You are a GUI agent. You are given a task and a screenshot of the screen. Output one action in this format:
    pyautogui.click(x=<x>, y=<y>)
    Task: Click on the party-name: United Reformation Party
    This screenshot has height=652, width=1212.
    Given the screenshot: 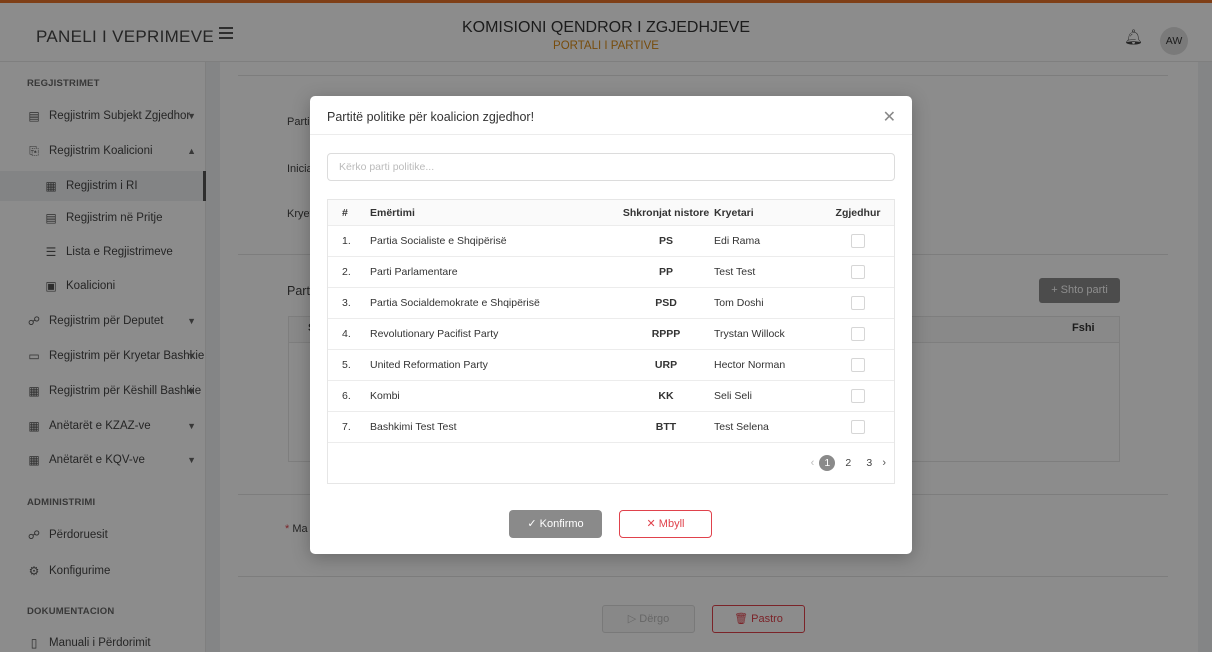 What is the action you would take?
    pyautogui.click(x=429, y=365)
    